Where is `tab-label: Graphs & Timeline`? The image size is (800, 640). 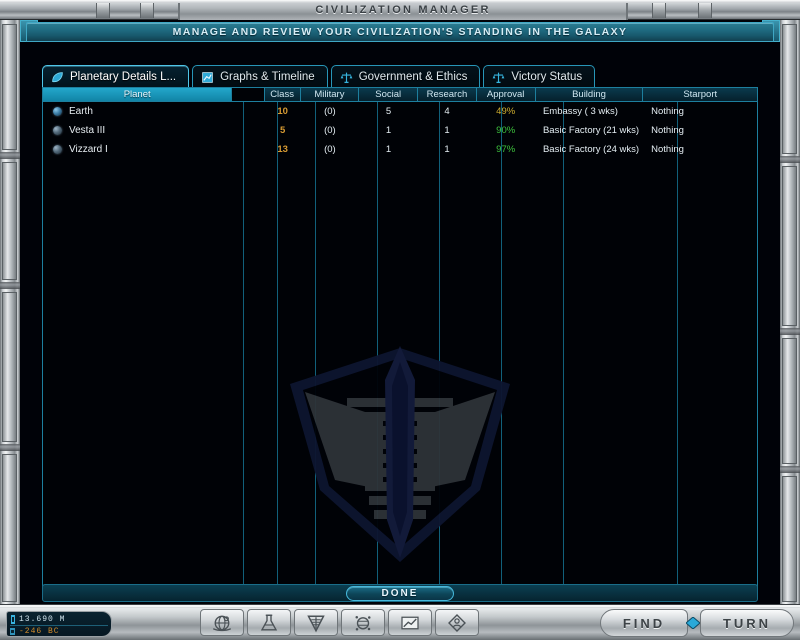
tab-label: Graphs & Timeline is located at coordinates (267, 77).